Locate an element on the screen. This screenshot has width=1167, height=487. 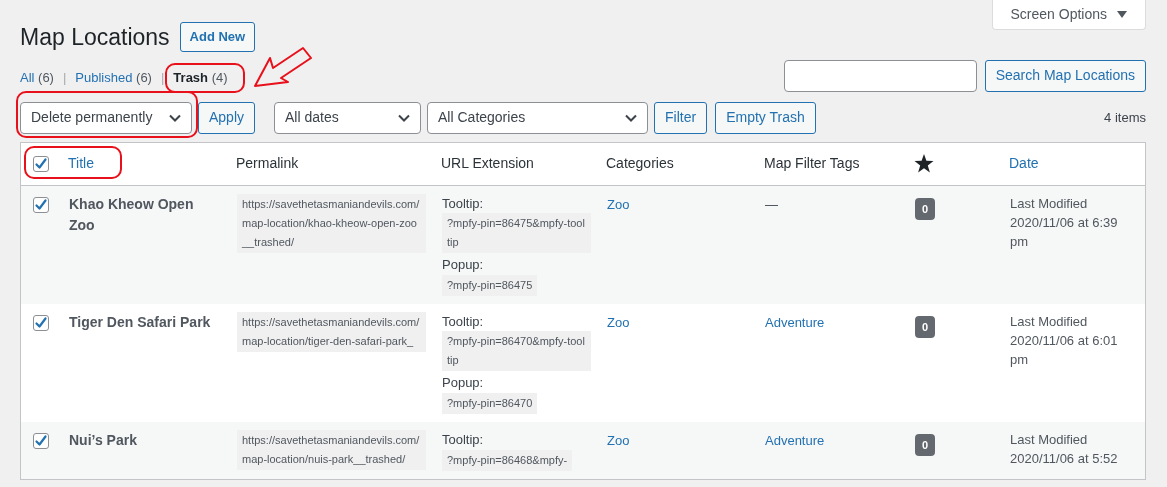
tooltip-code: ?mpfy-pin=86470&mpfy-tooltip is located at coordinates (516, 350).